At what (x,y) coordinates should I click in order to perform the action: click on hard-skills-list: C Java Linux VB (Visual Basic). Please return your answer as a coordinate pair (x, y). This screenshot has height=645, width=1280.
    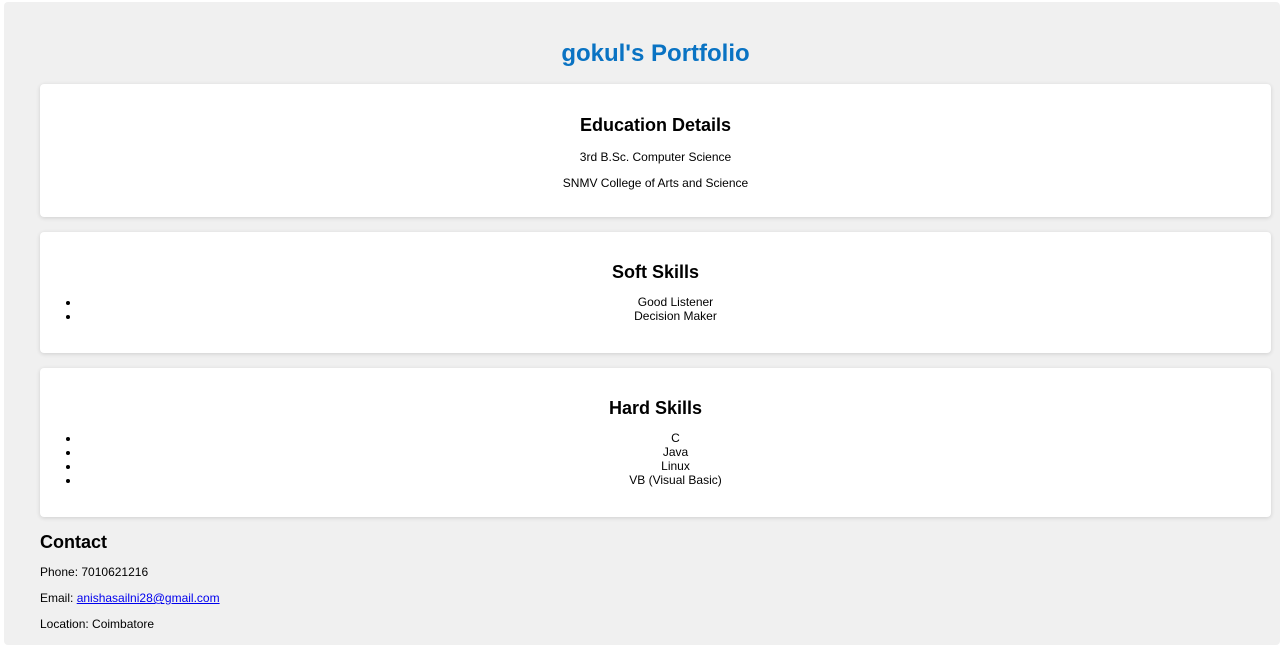
    Looking at the image, I should click on (655, 459).